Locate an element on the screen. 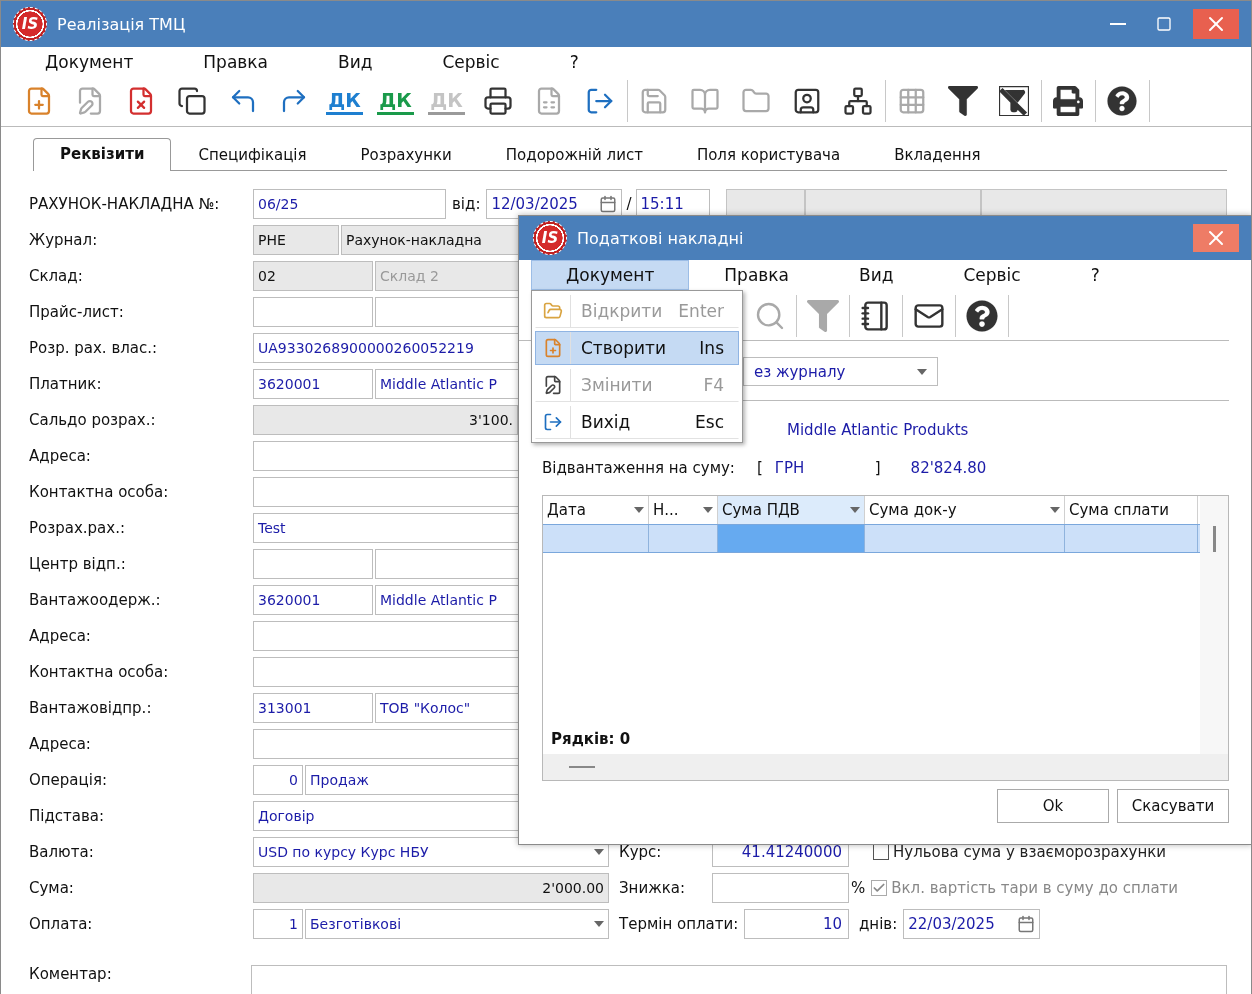  table-cell is located at coordinates (791, 538).